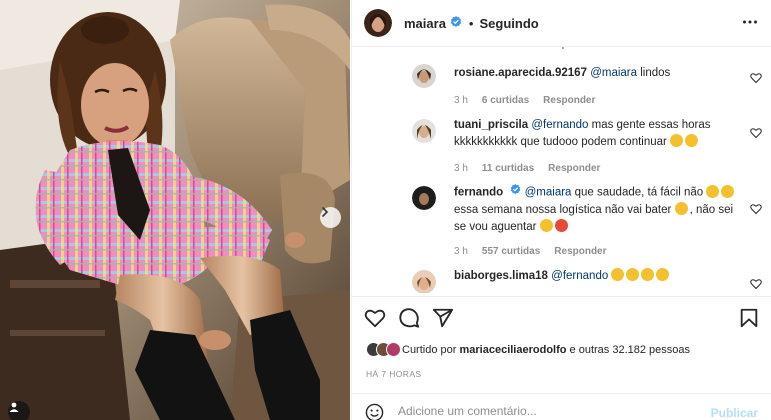 The image size is (771, 420). I want to click on likes-prefix: Curtido por, so click(429, 349).